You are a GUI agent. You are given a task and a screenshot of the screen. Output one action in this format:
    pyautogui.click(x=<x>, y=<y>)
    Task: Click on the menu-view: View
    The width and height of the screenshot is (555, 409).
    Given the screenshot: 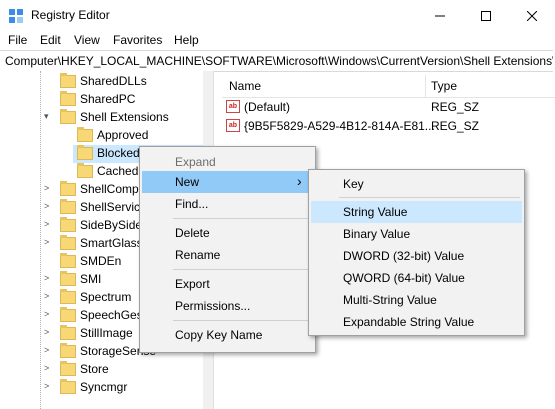 What is the action you would take?
    pyautogui.click(x=87, y=40)
    